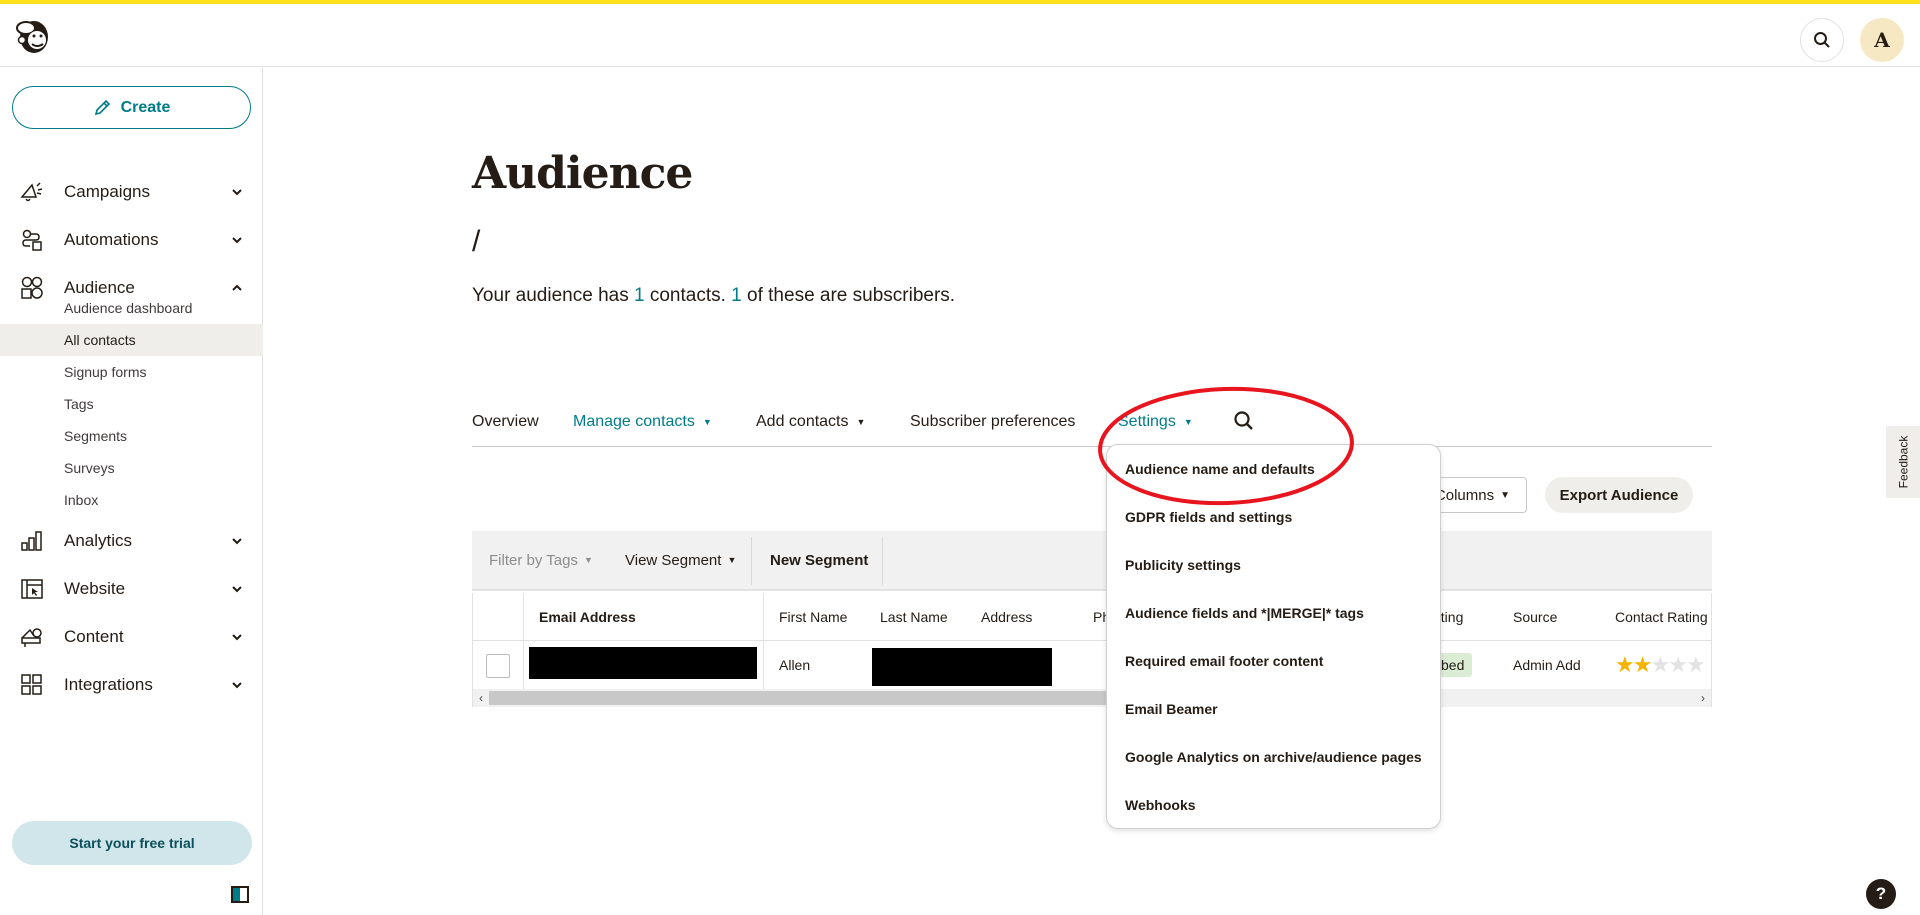 This screenshot has width=1920, height=915. What do you see at coordinates (813, 617) in the screenshot?
I see `column-header-first-name: First Name` at bounding box center [813, 617].